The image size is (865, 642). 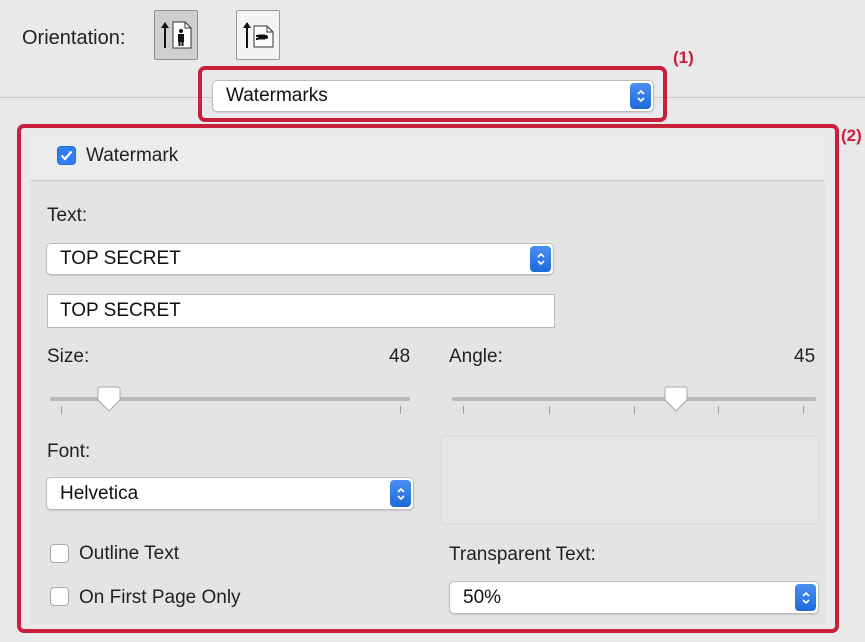 I want to click on outline-text-checkbox, so click(x=59, y=553).